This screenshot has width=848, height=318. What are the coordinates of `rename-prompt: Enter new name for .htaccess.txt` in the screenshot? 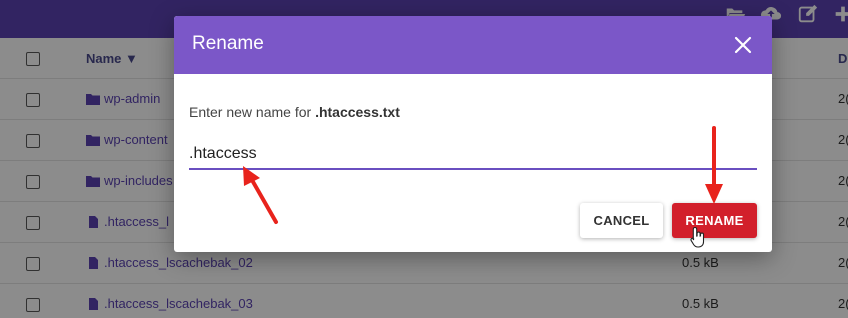 It's located at (294, 112).